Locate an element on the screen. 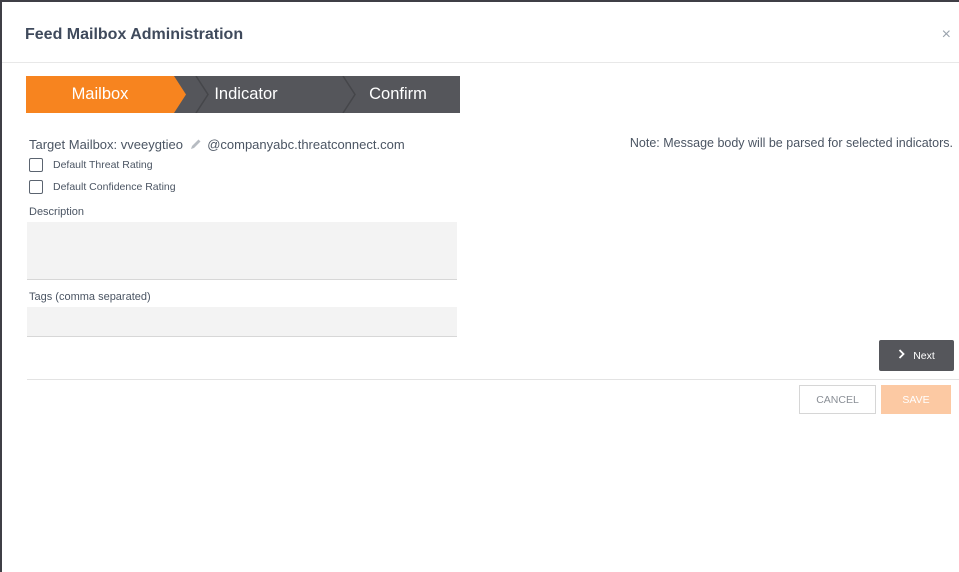 This screenshot has width=959, height=572. save-button: SAVE is located at coordinates (916, 399).